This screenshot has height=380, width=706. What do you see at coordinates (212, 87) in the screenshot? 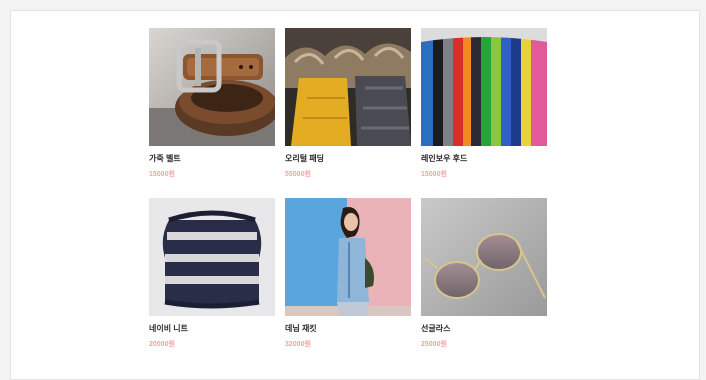
I see `product-image-belt` at bounding box center [212, 87].